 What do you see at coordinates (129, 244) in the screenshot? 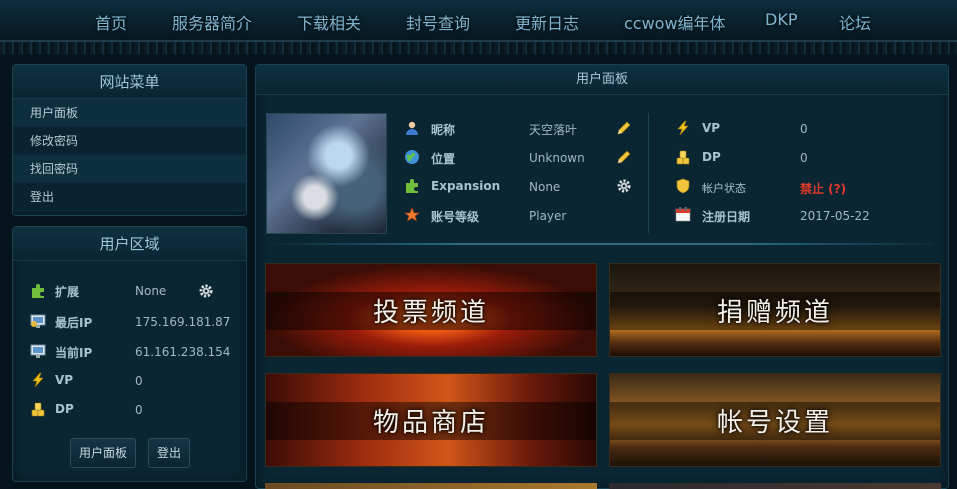
I see `user-area-title: 用户区域` at bounding box center [129, 244].